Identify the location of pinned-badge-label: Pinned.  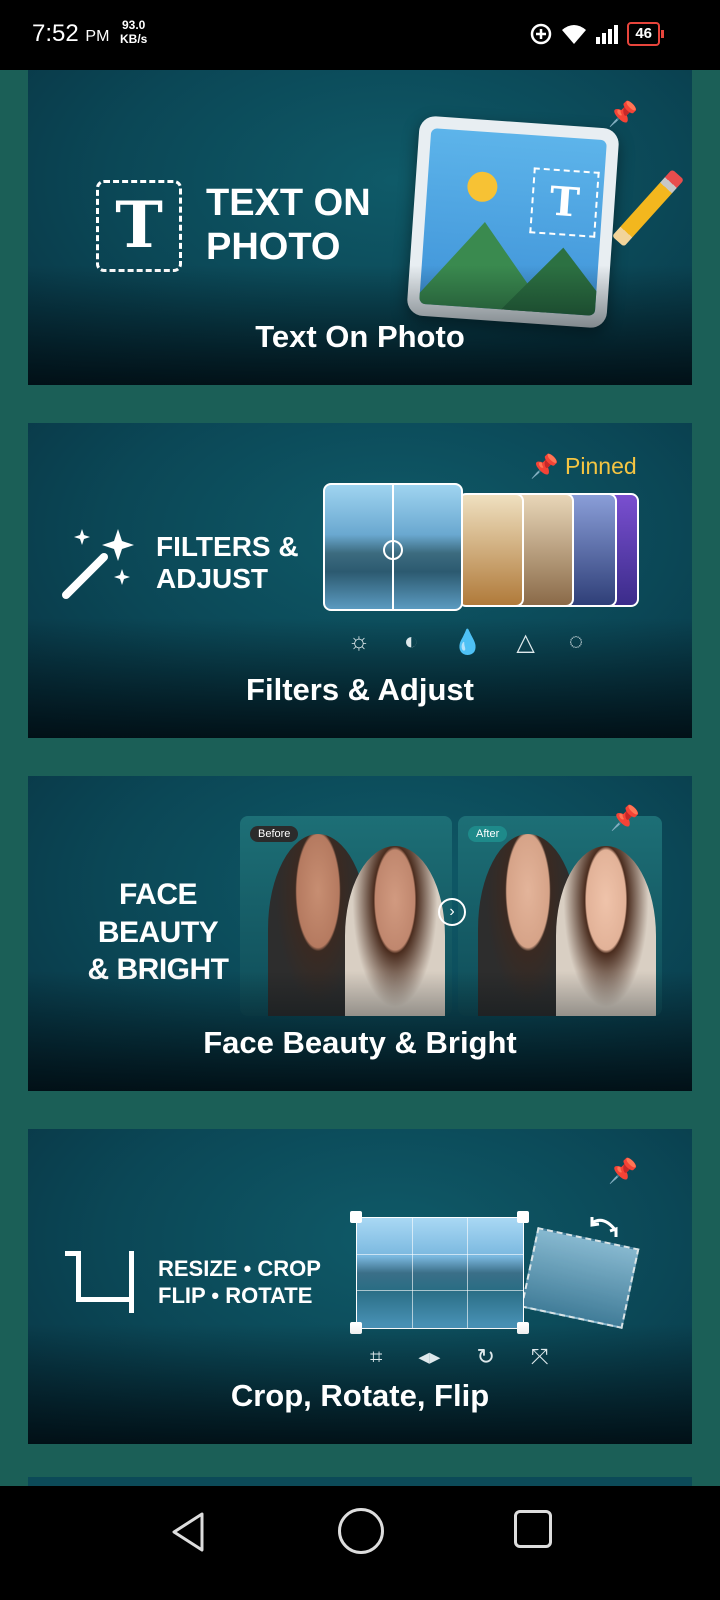
(601, 466).